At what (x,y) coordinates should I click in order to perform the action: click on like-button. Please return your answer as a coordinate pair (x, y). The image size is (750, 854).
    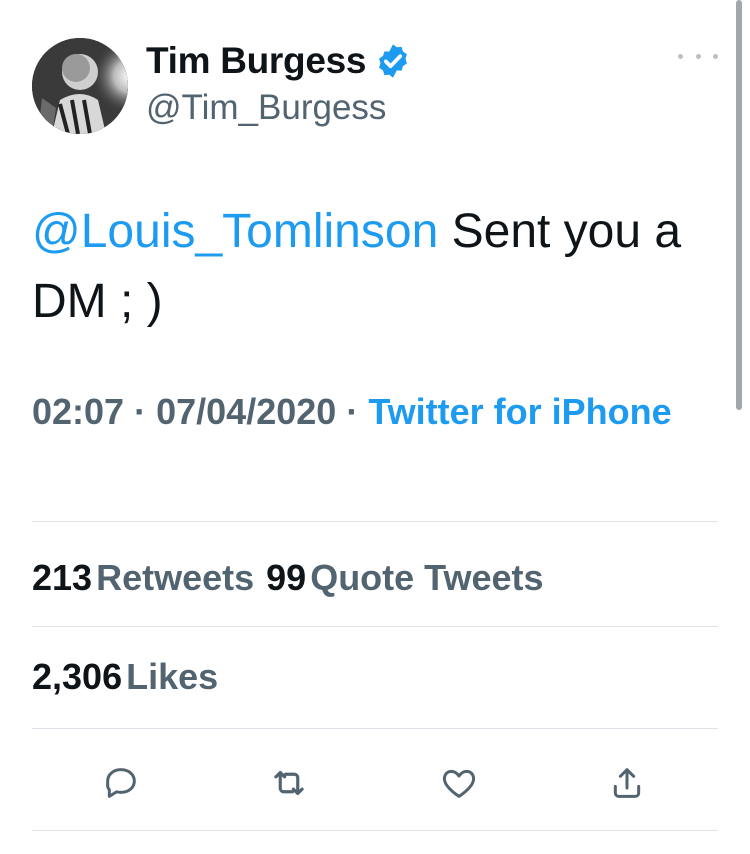
    Looking at the image, I should click on (459, 783).